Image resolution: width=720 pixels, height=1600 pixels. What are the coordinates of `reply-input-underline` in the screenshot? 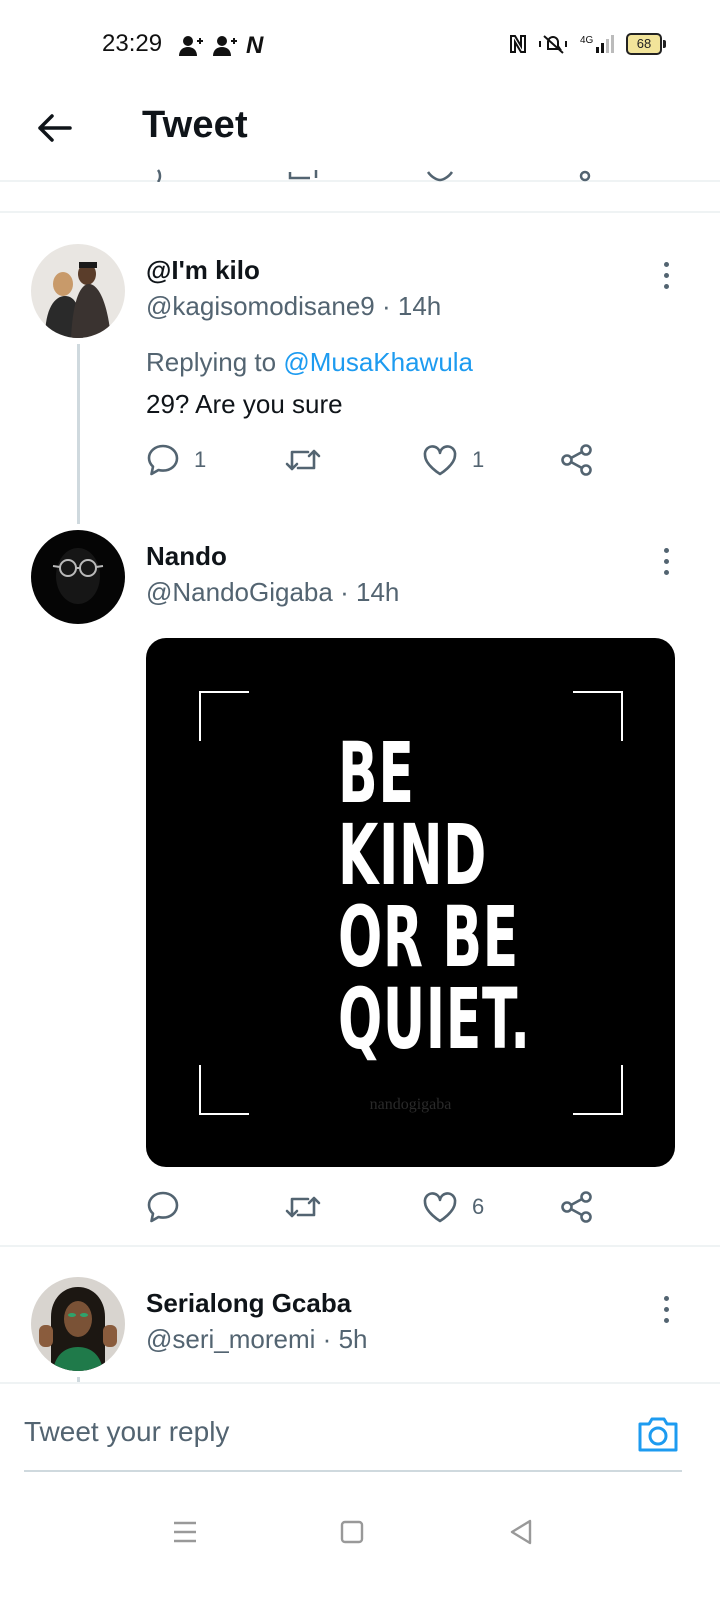 It's located at (353, 1471).